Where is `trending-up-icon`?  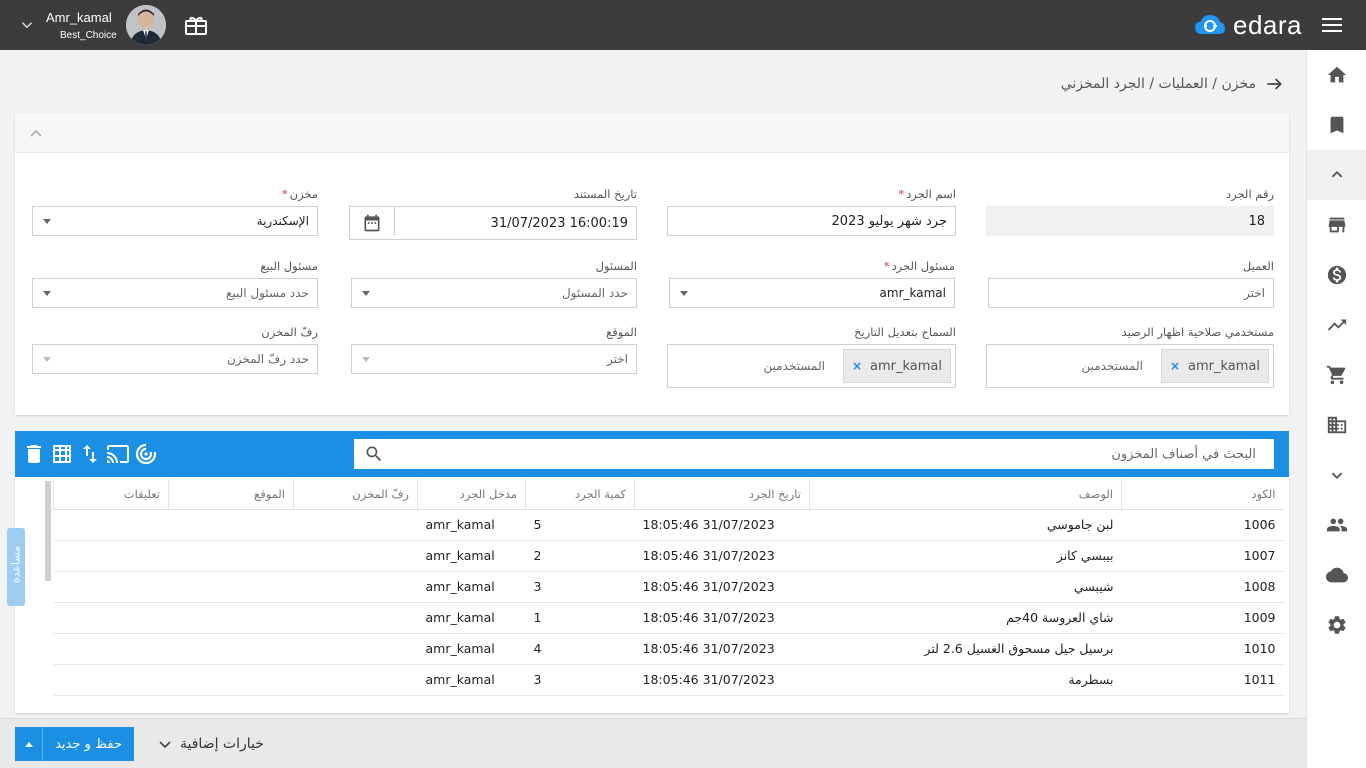
trending-up-icon is located at coordinates (1337, 325).